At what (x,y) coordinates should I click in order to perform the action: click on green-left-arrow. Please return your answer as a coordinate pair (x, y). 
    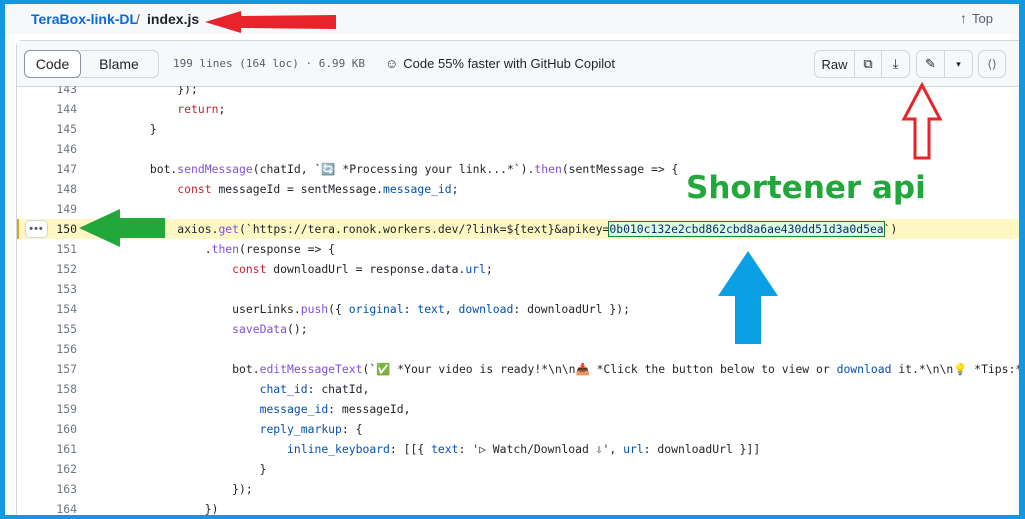
    Looking at the image, I should click on (122, 228).